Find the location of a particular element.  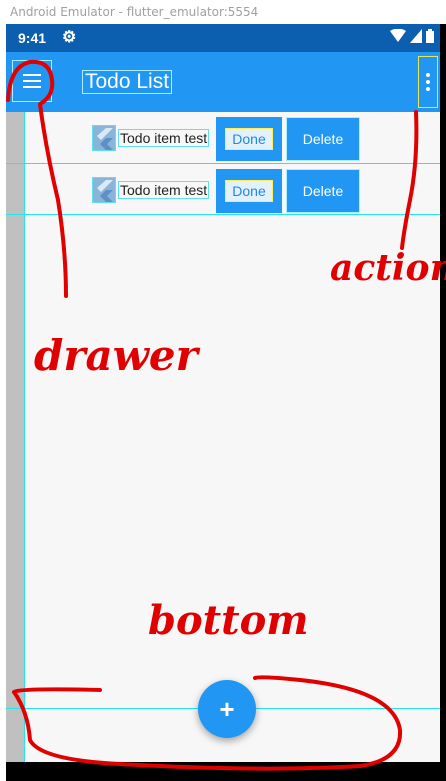

status-icons is located at coordinates (412, 36).